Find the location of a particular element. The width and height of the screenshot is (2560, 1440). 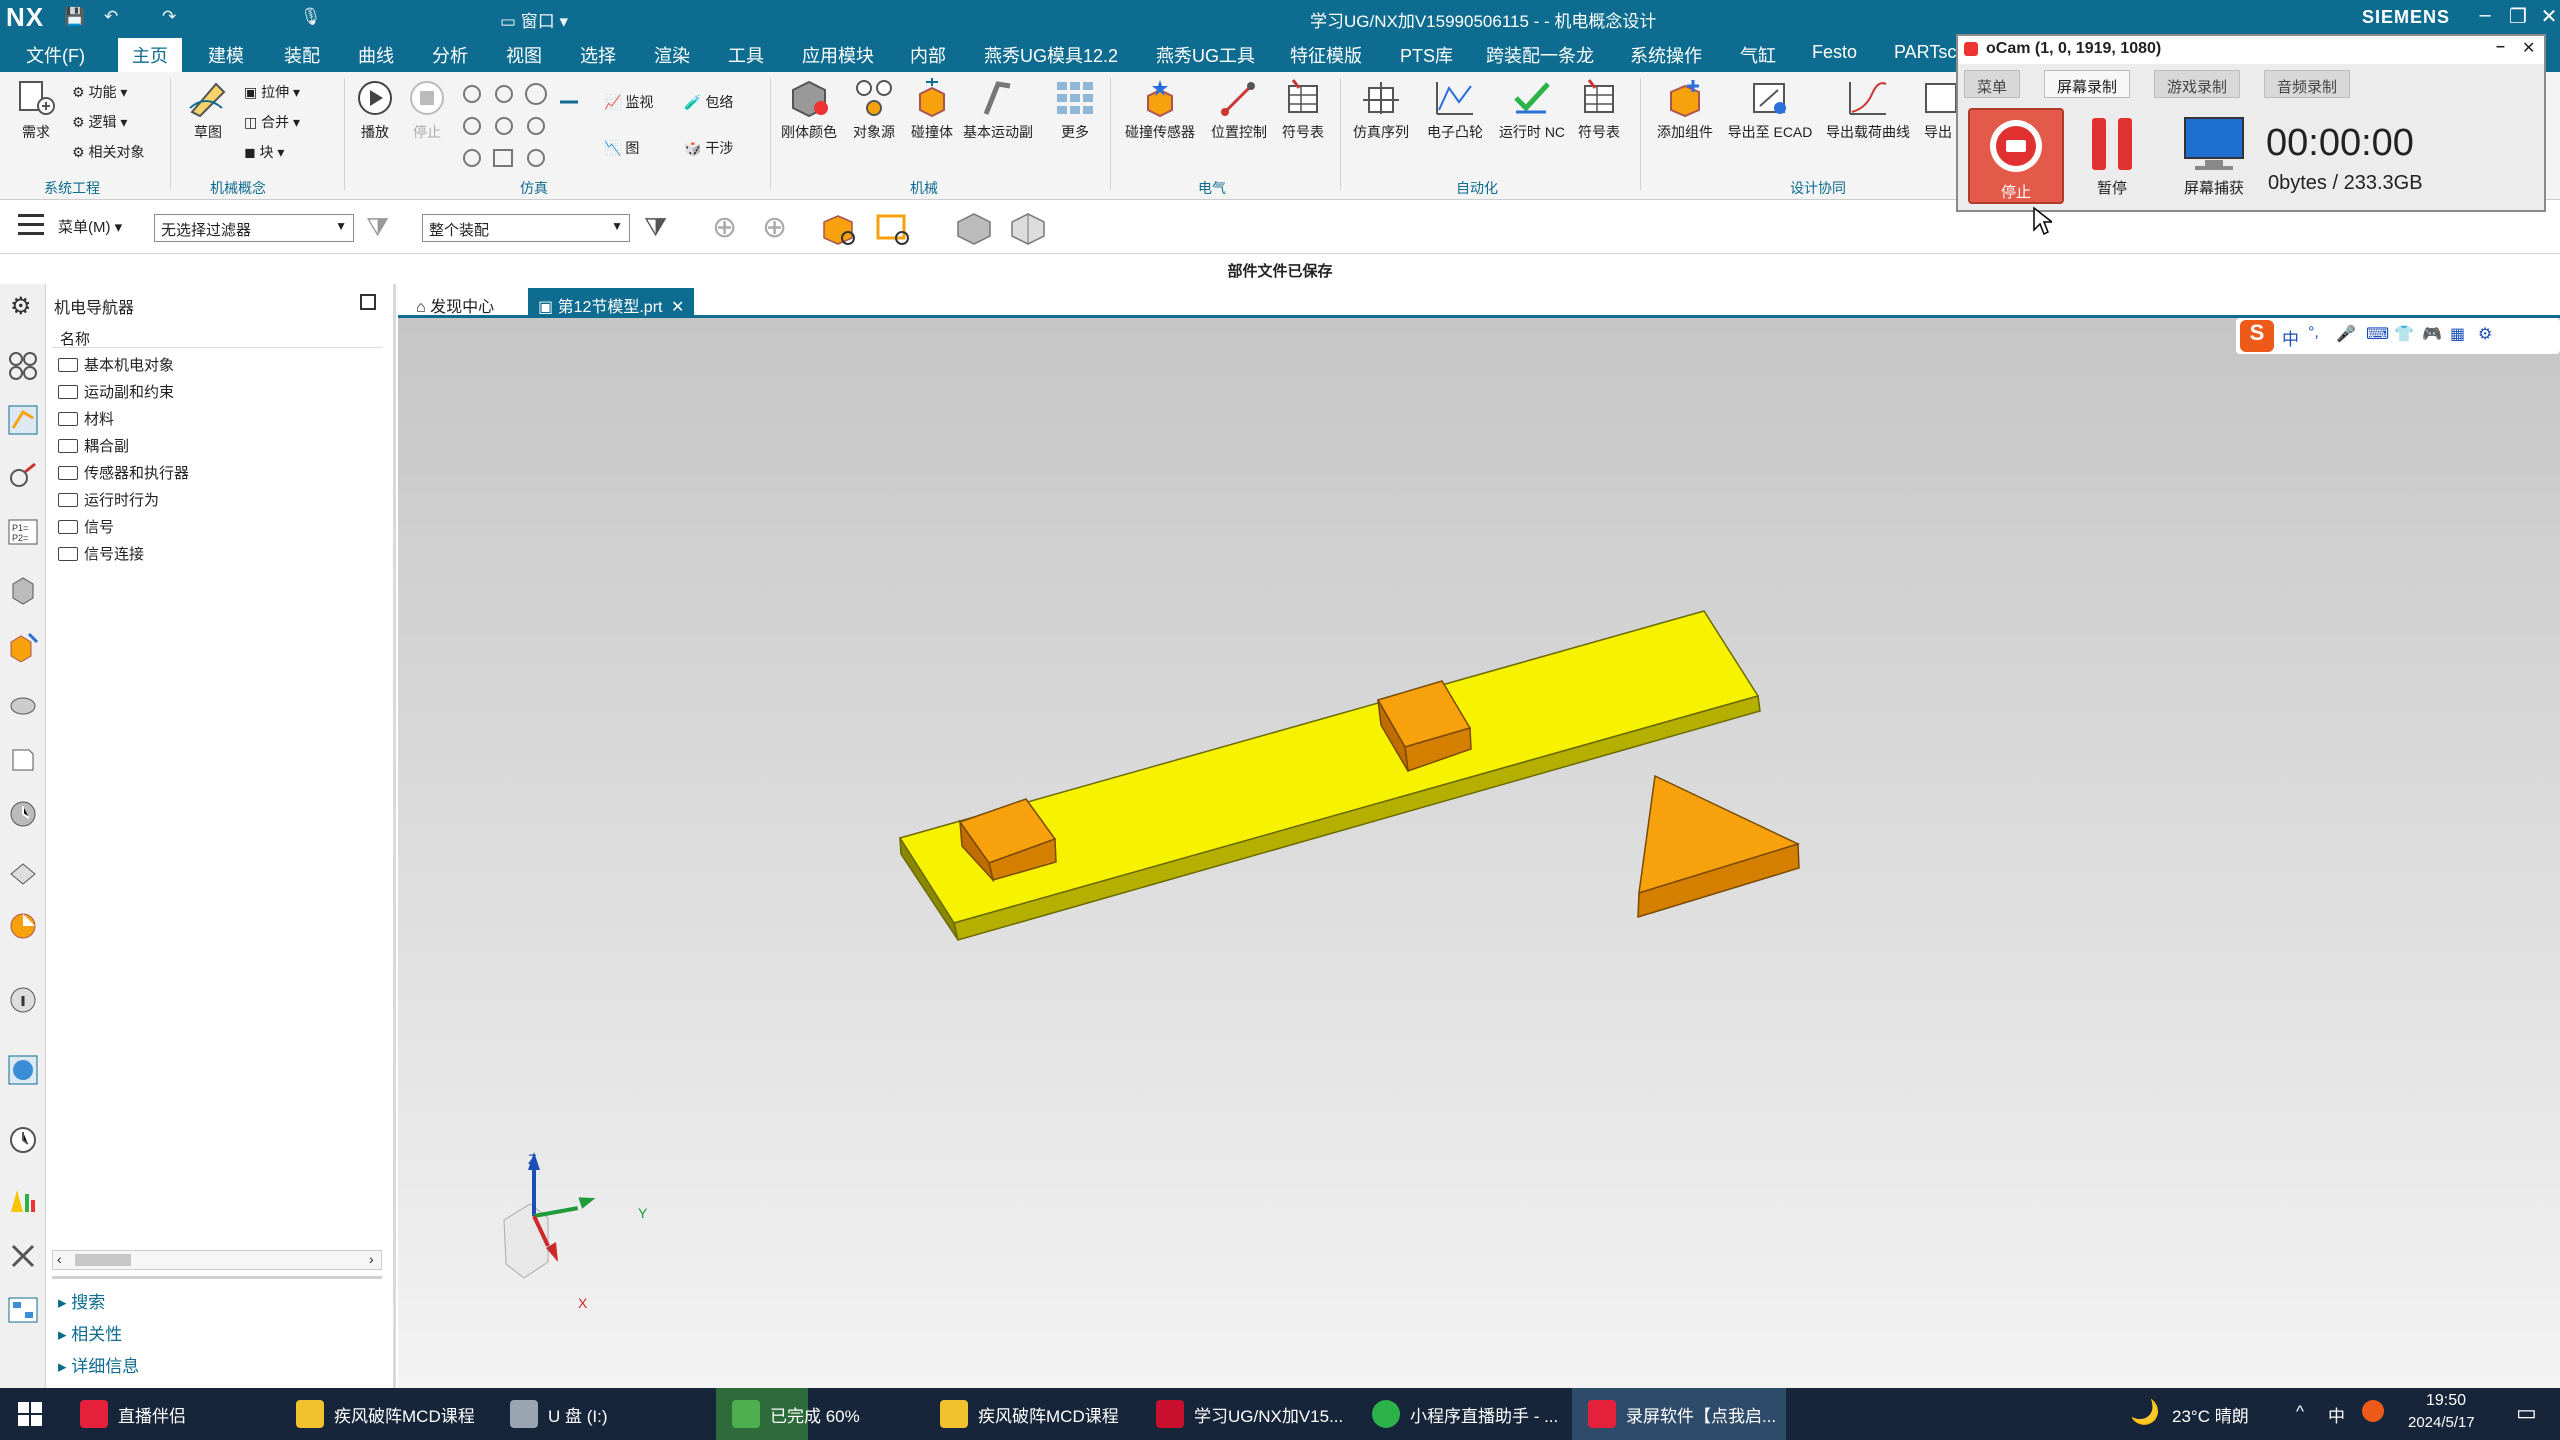

settings-gear-icon: ⚙ is located at coordinates (21, 306).